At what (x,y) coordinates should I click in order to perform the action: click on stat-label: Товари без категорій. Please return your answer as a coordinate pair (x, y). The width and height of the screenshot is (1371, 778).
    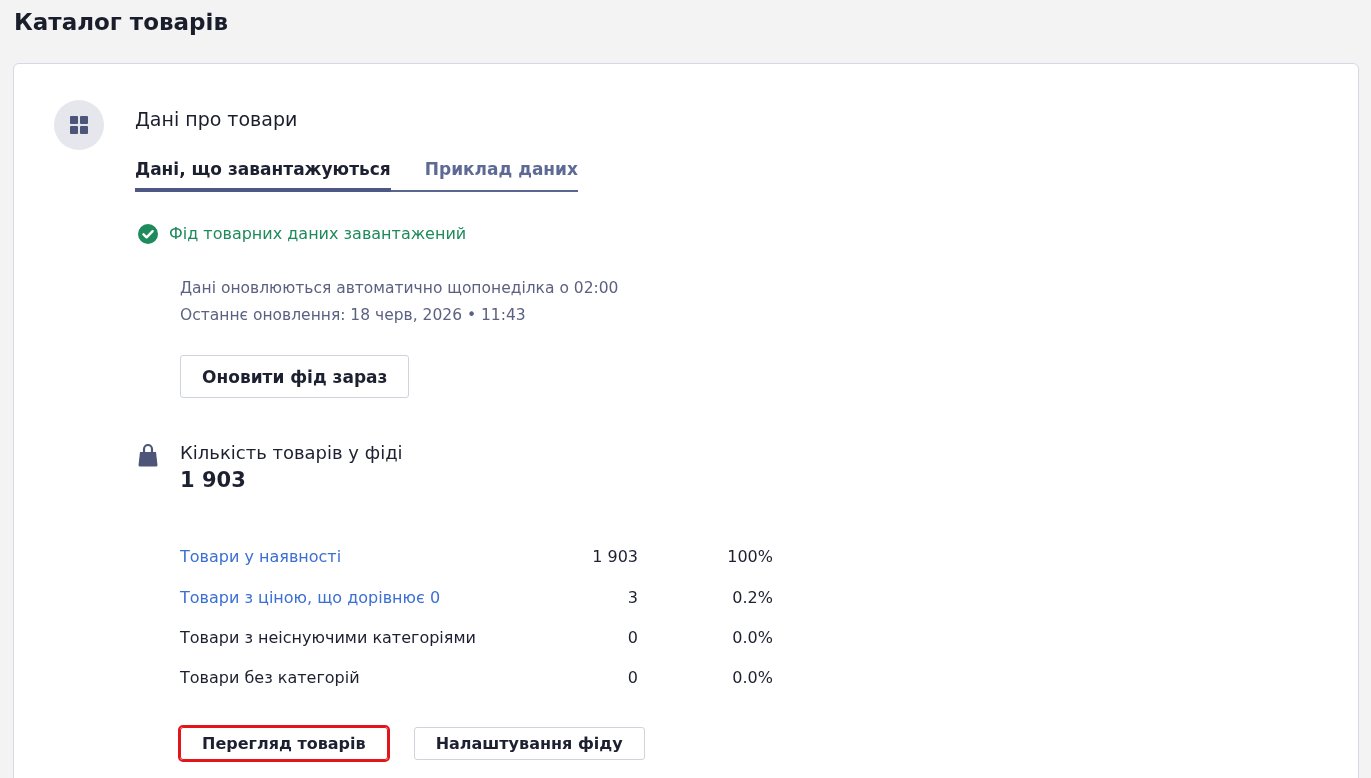
    Looking at the image, I should click on (270, 678).